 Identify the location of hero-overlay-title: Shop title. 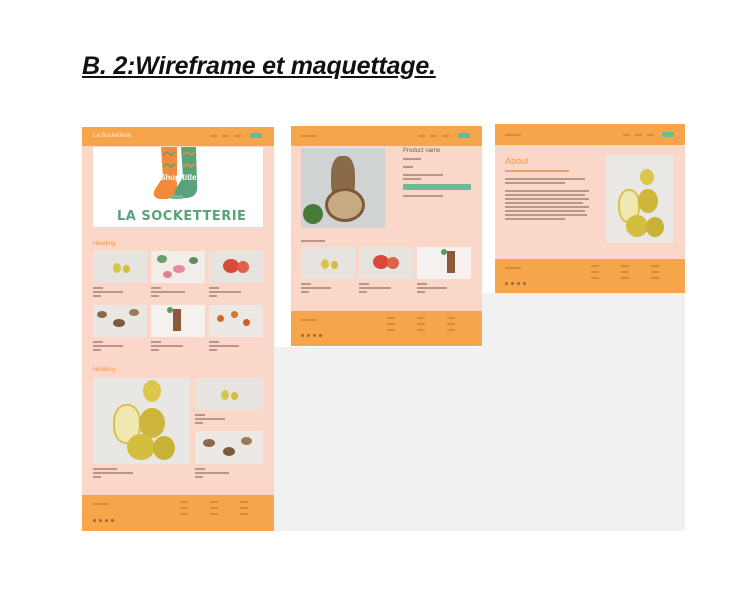
(178, 177).